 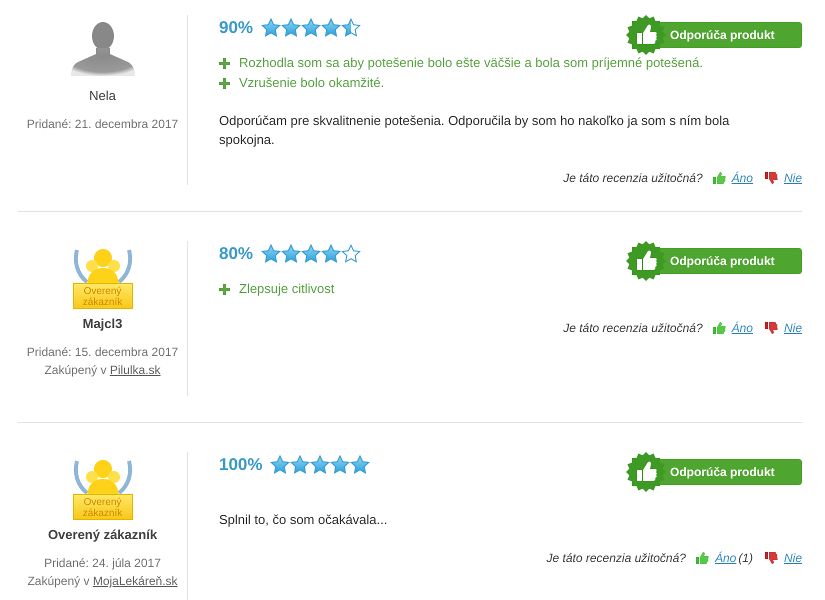 I want to click on date-added: Pridané: 21. decembra 2017, so click(x=102, y=124).